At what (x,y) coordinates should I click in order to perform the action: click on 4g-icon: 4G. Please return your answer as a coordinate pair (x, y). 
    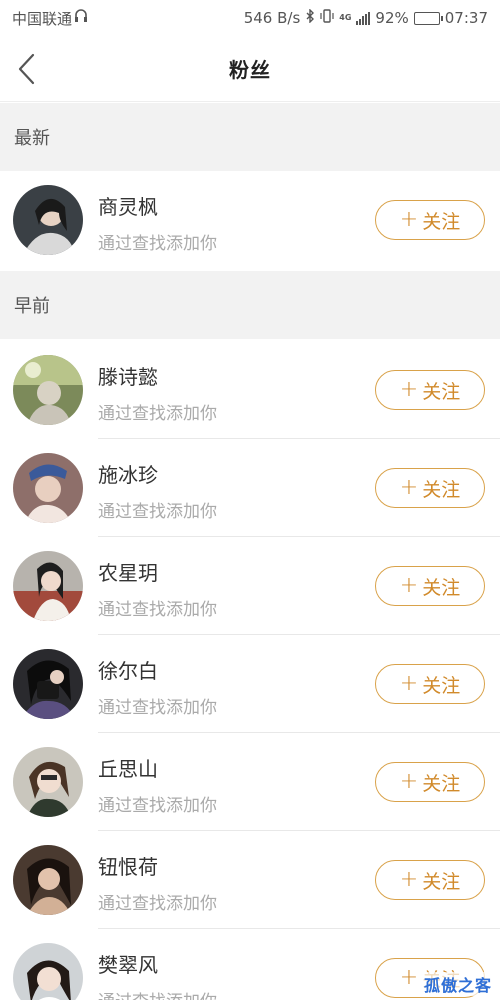
    Looking at the image, I should click on (345, 17).